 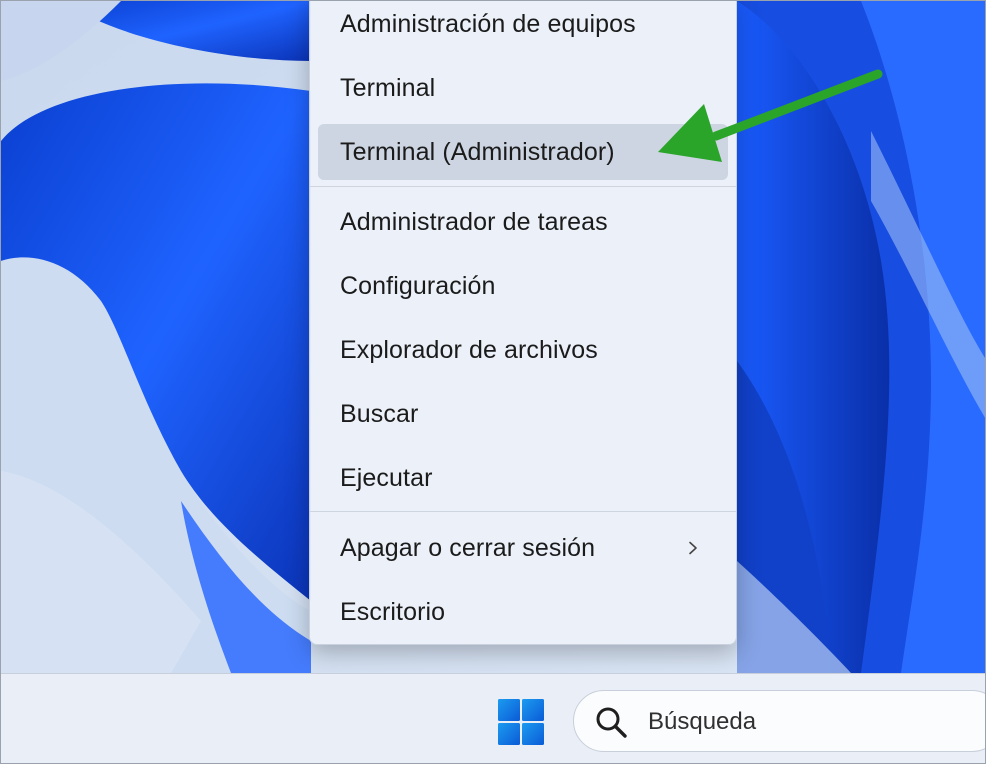 I want to click on menu-item-file-explorer: Explorador de archivos, so click(x=523, y=350).